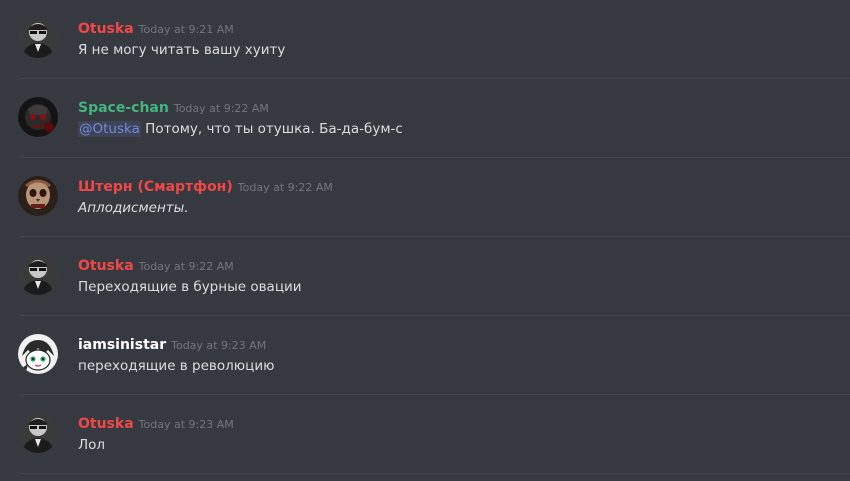 This screenshot has width=850, height=481. I want to click on message-content: Лол, so click(92, 445).